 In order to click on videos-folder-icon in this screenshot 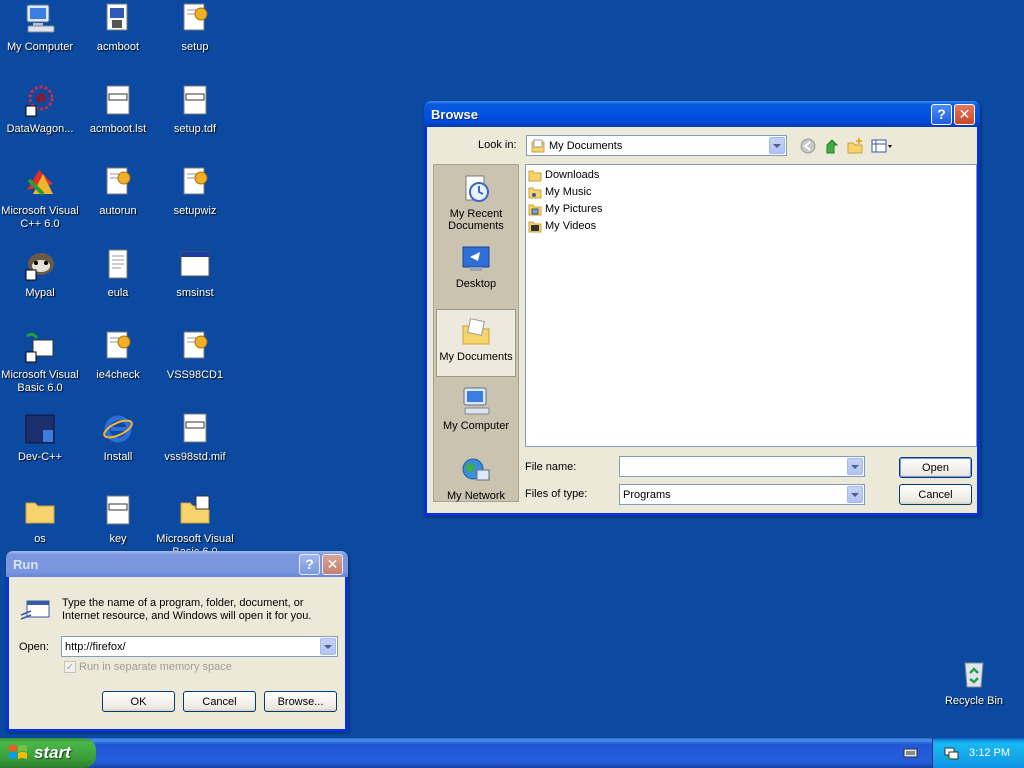, I will do `click(535, 226)`.